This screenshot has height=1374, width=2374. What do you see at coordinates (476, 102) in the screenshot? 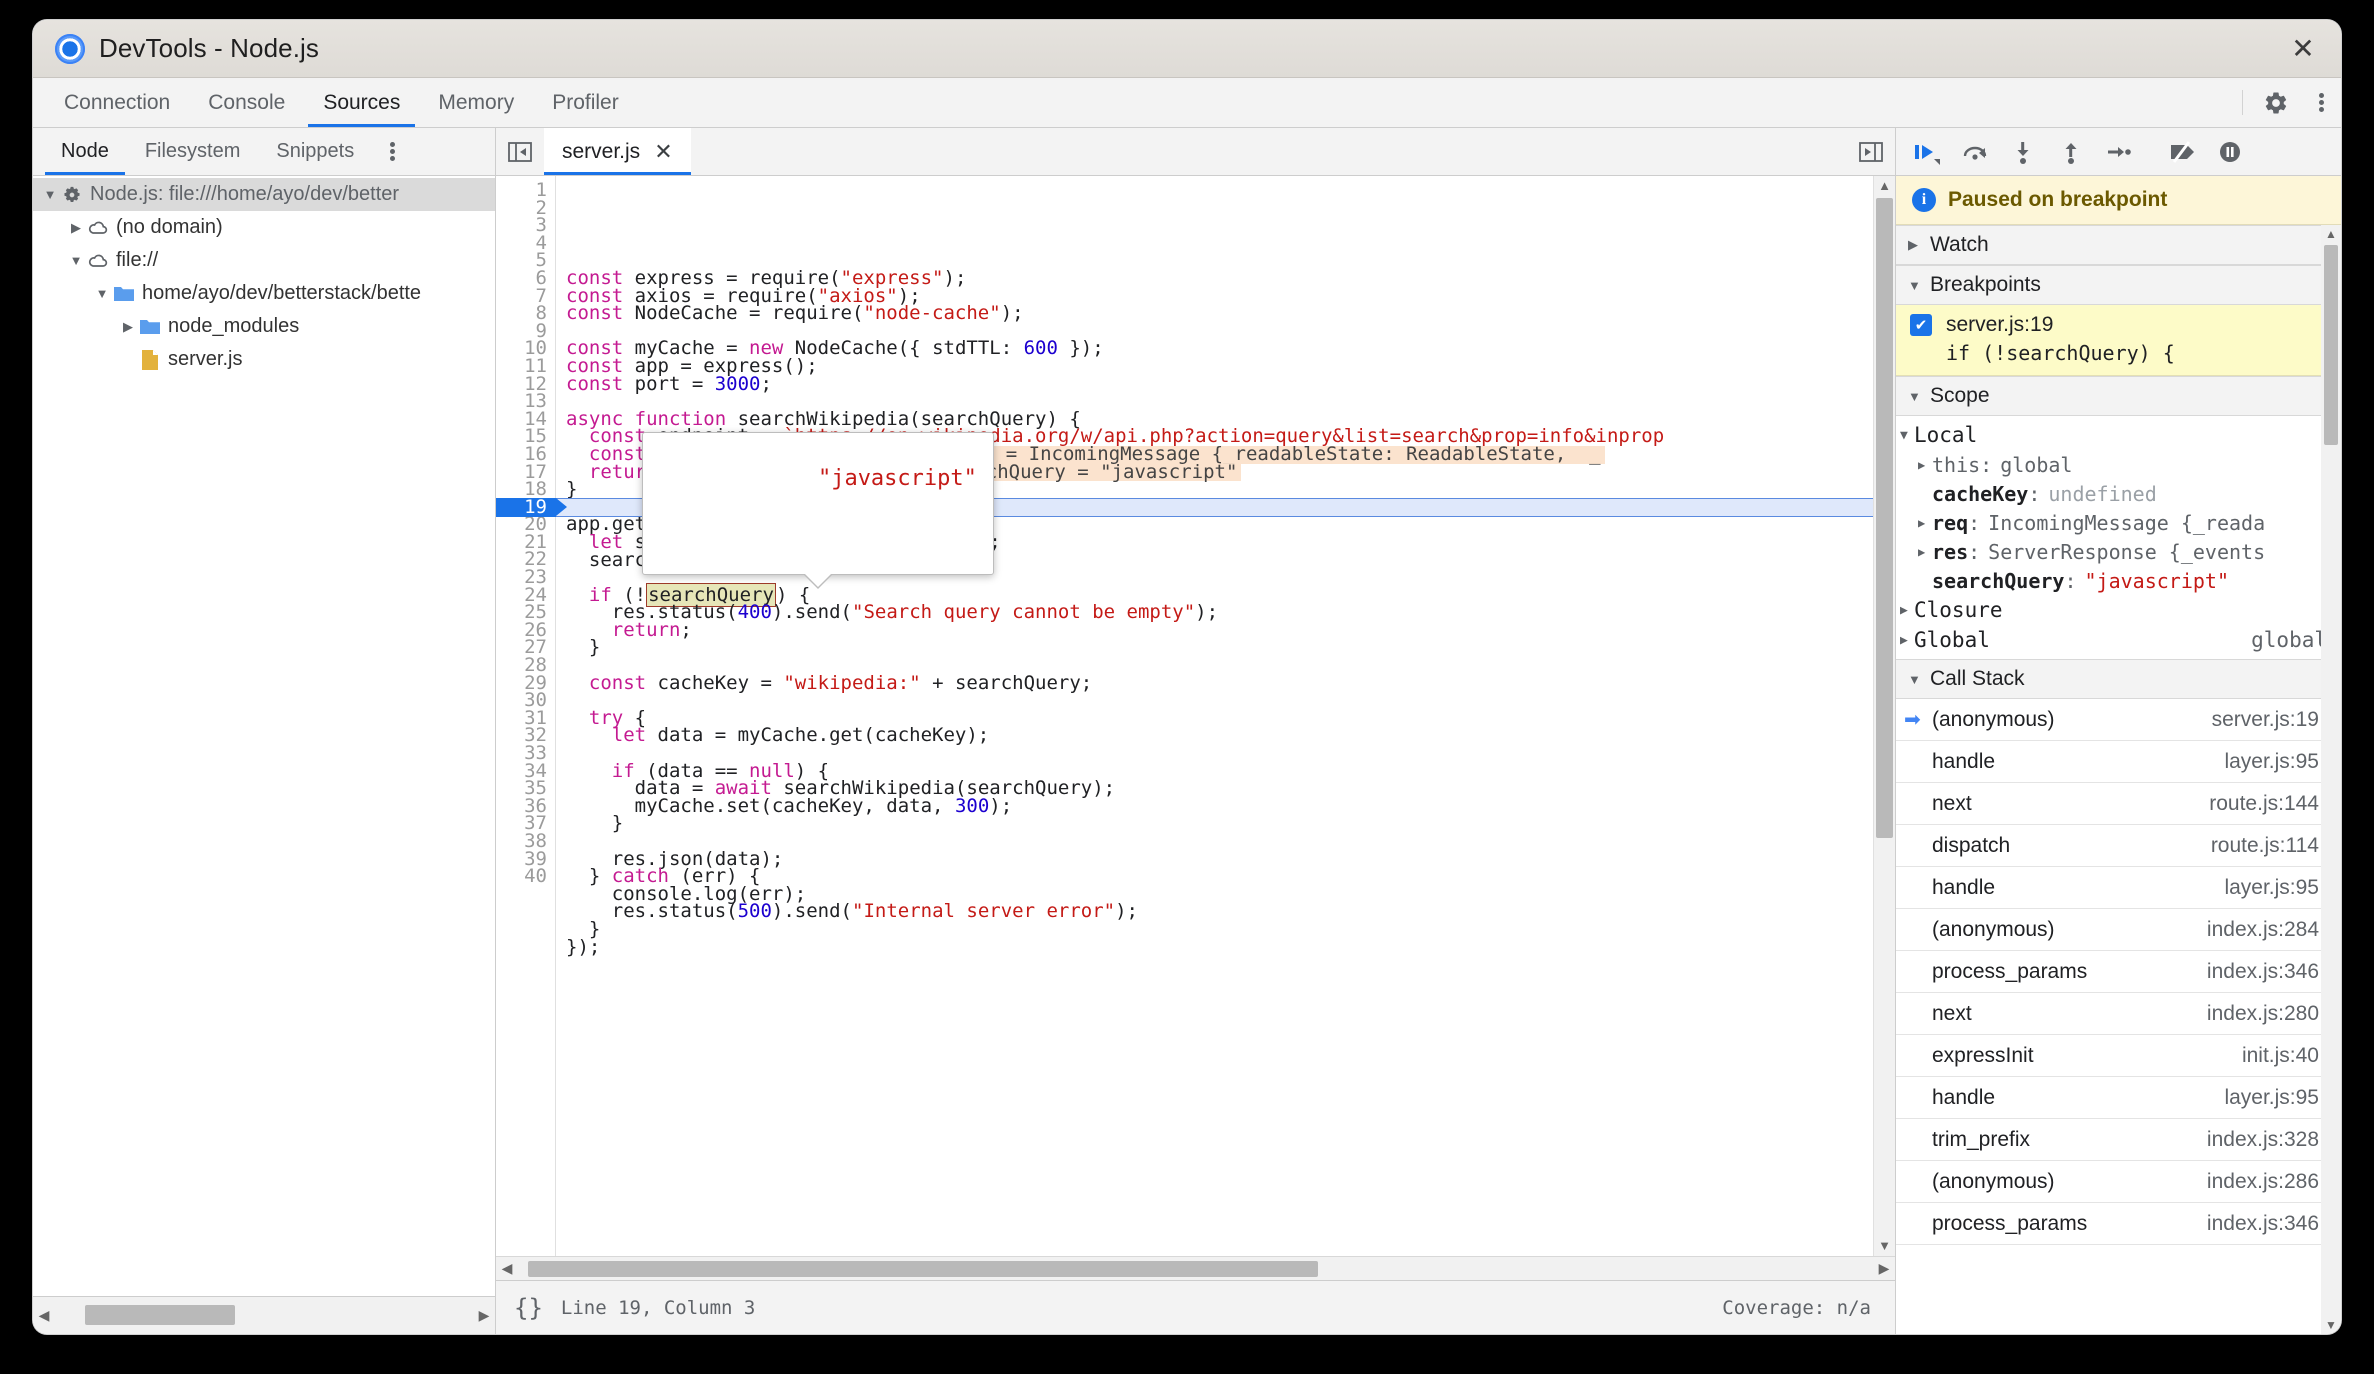
I see `tab-memory: Memory` at bounding box center [476, 102].